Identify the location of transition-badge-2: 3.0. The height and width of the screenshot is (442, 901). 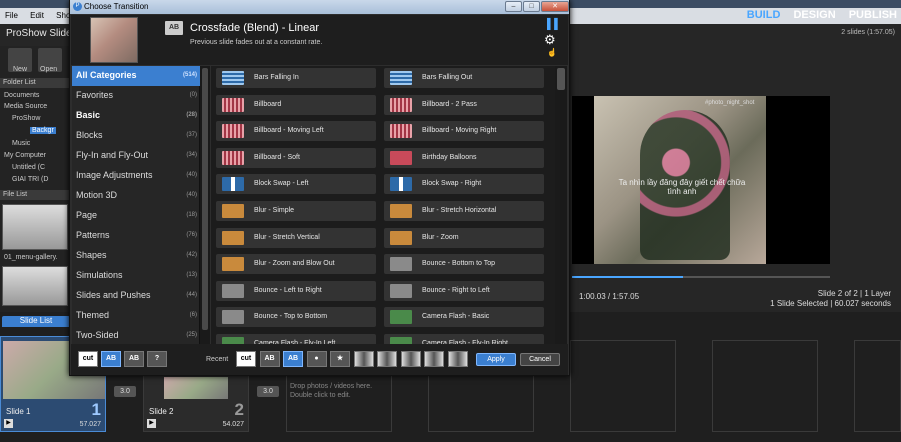
(268, 391).